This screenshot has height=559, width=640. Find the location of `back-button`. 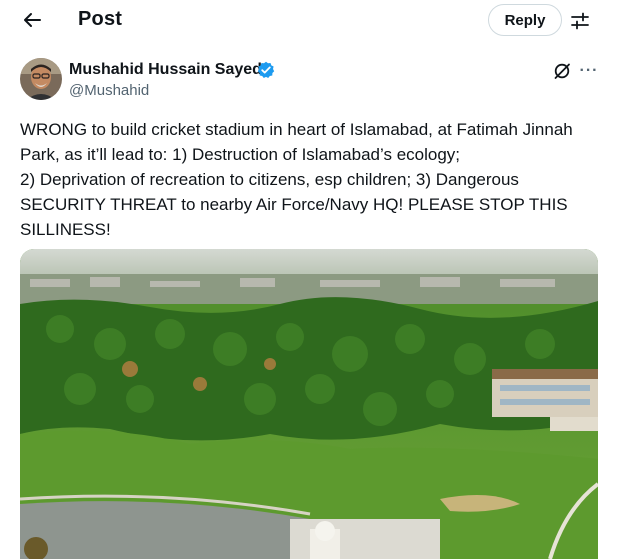

back-button is located at coordinates (32, 20).